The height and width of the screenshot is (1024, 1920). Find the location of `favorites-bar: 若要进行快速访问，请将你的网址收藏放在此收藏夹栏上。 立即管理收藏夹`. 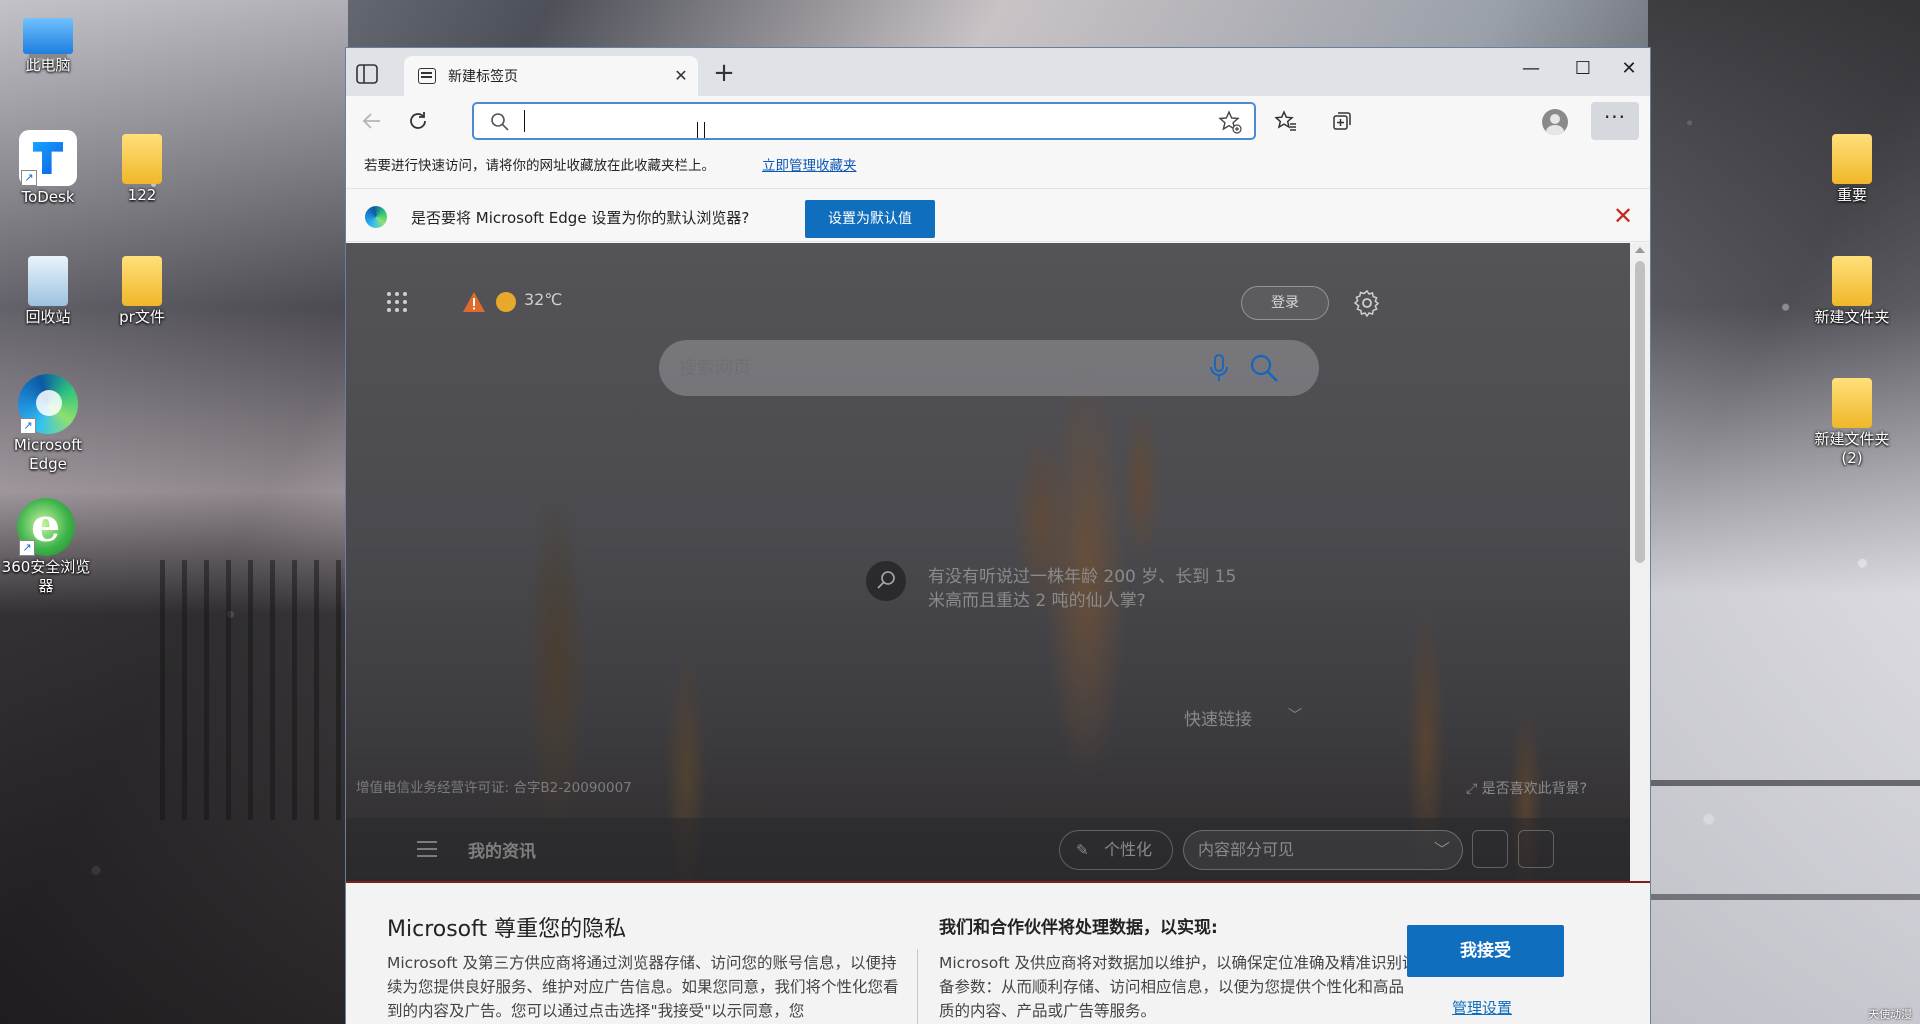

favorites-bar: 若要进行快速访问，请将你的网址收藏放在此收藏夹栏上。 立即管理收藏夹 is located at coordinates (998, 163).